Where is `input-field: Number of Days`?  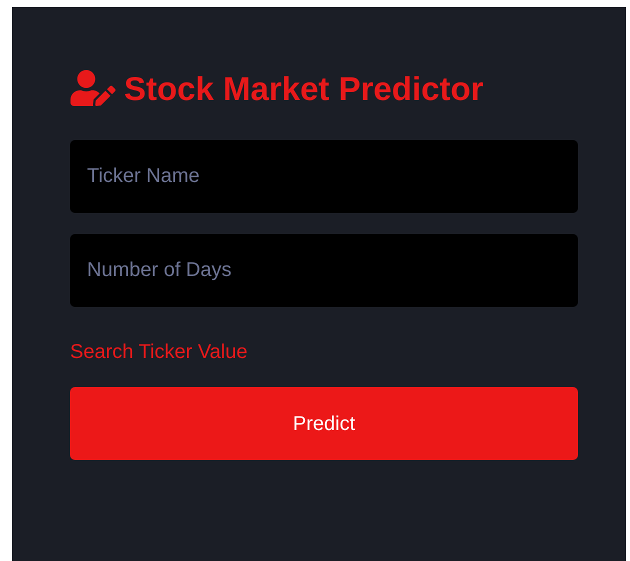 input-field: Number of Days is located at coordinates (324, 270).